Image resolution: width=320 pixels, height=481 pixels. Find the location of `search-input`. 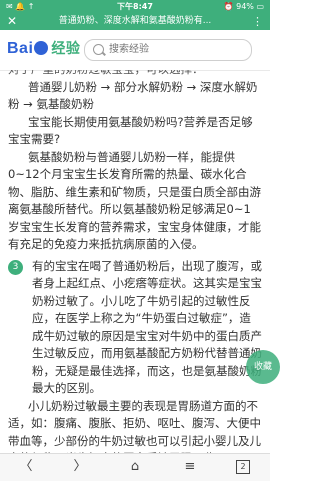

search-input is located at coordinates (174, 49).